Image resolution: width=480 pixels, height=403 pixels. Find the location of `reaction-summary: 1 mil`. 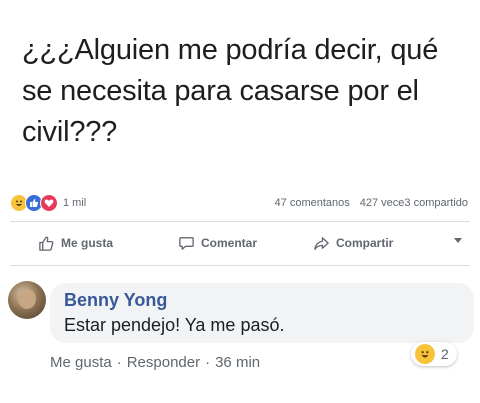

reaction-summary: 1 mil is located at coordinates (48, 203).